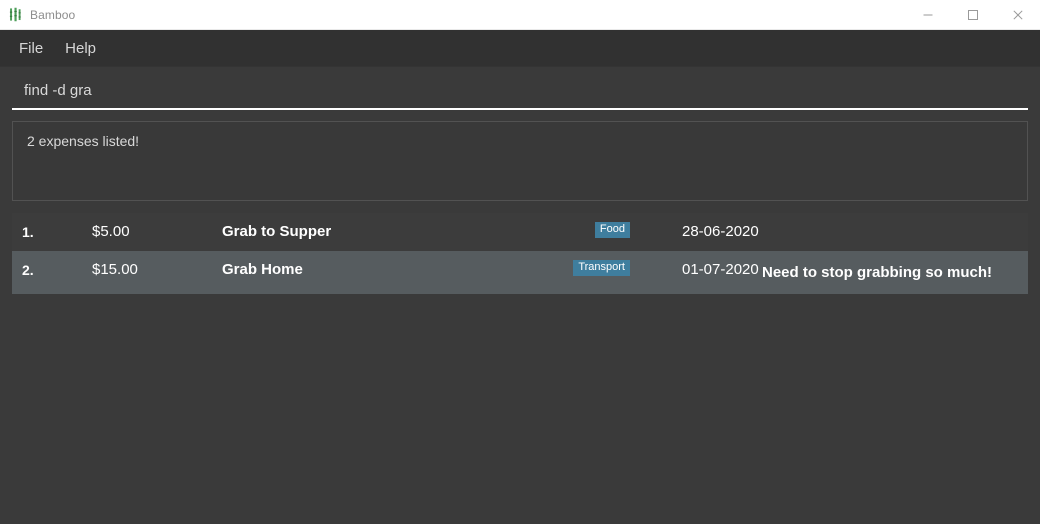  I want to click on row-note: Need to stop grabbing so much!, so click(877, 272).